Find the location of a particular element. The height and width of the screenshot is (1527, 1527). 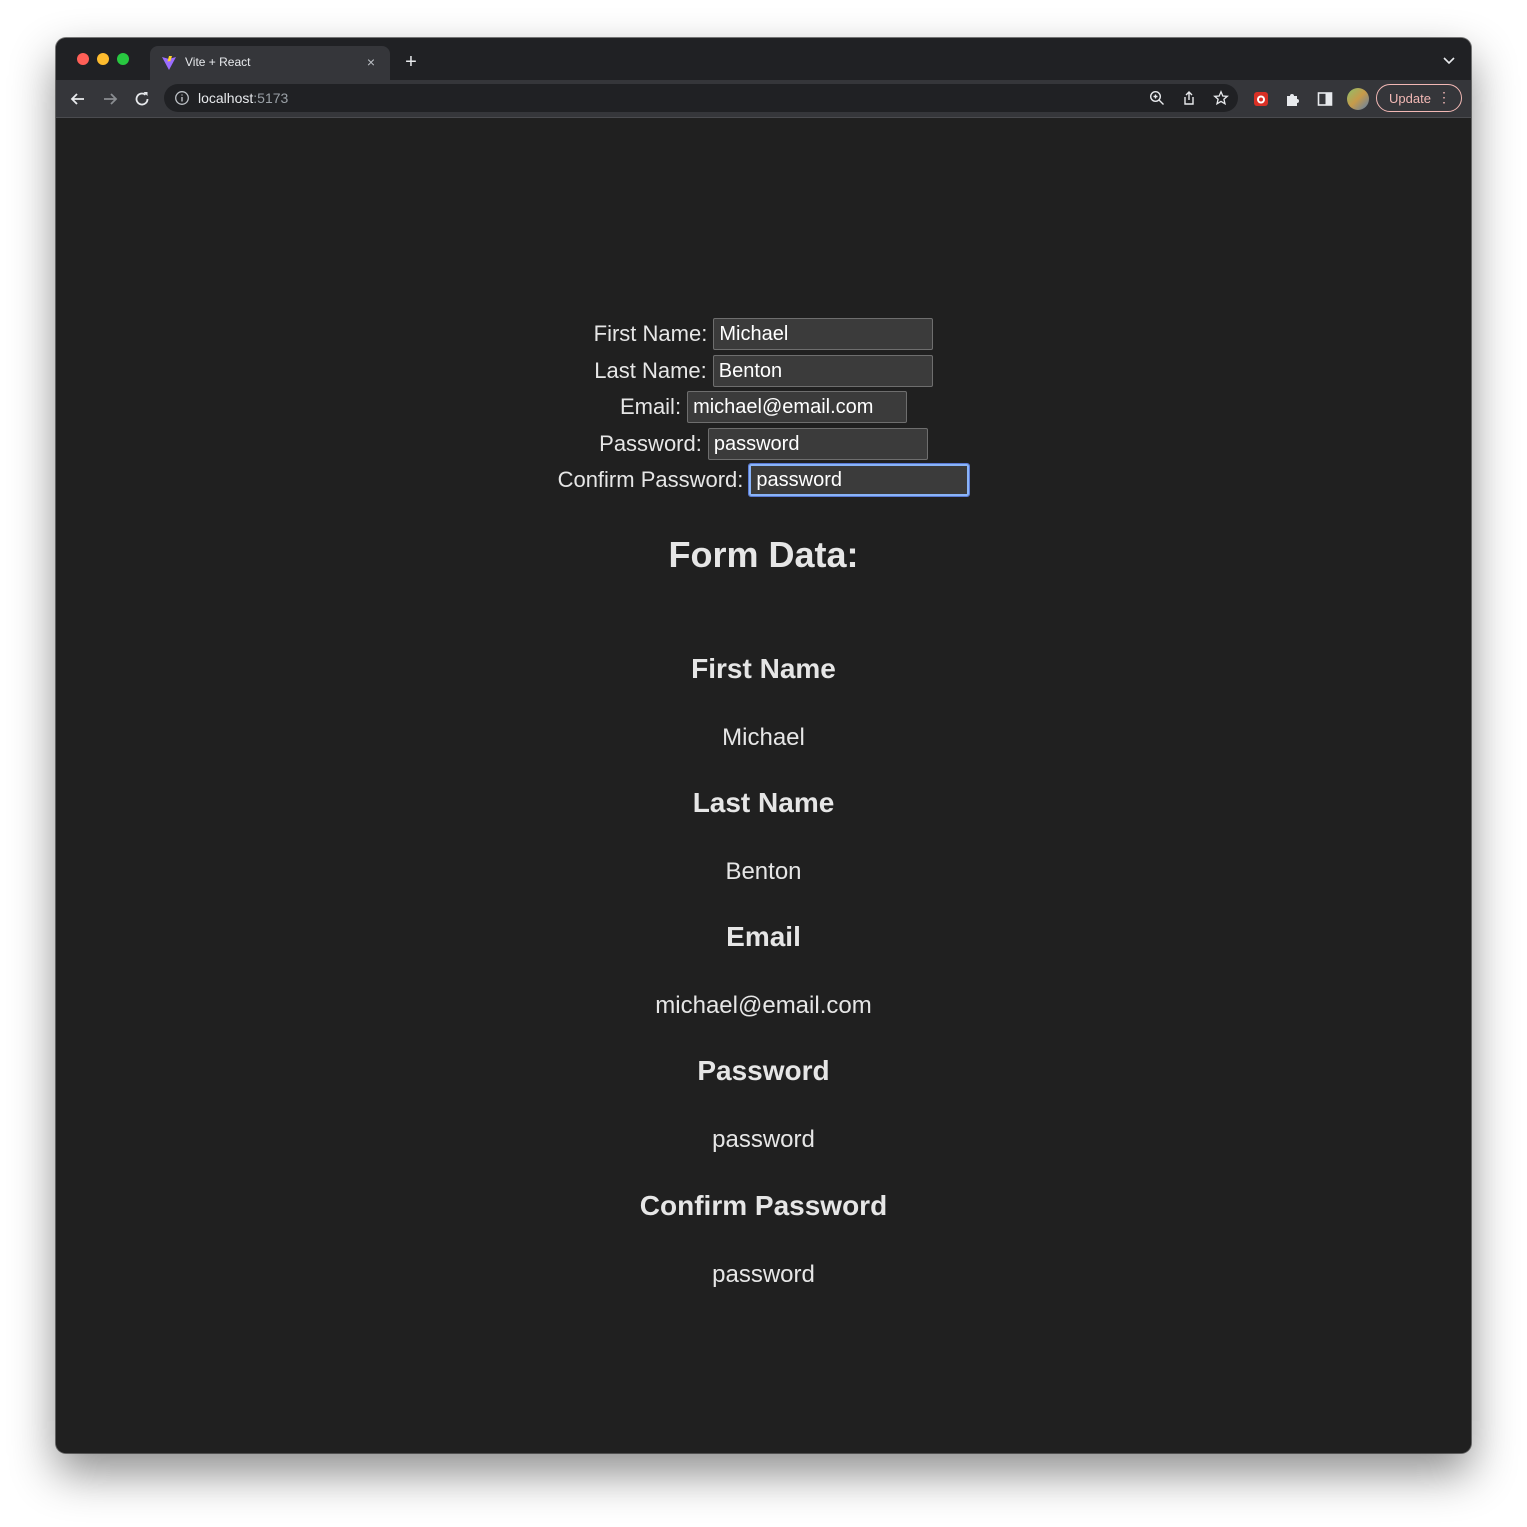

password-row: Password: is located at coordinates (763, 444).